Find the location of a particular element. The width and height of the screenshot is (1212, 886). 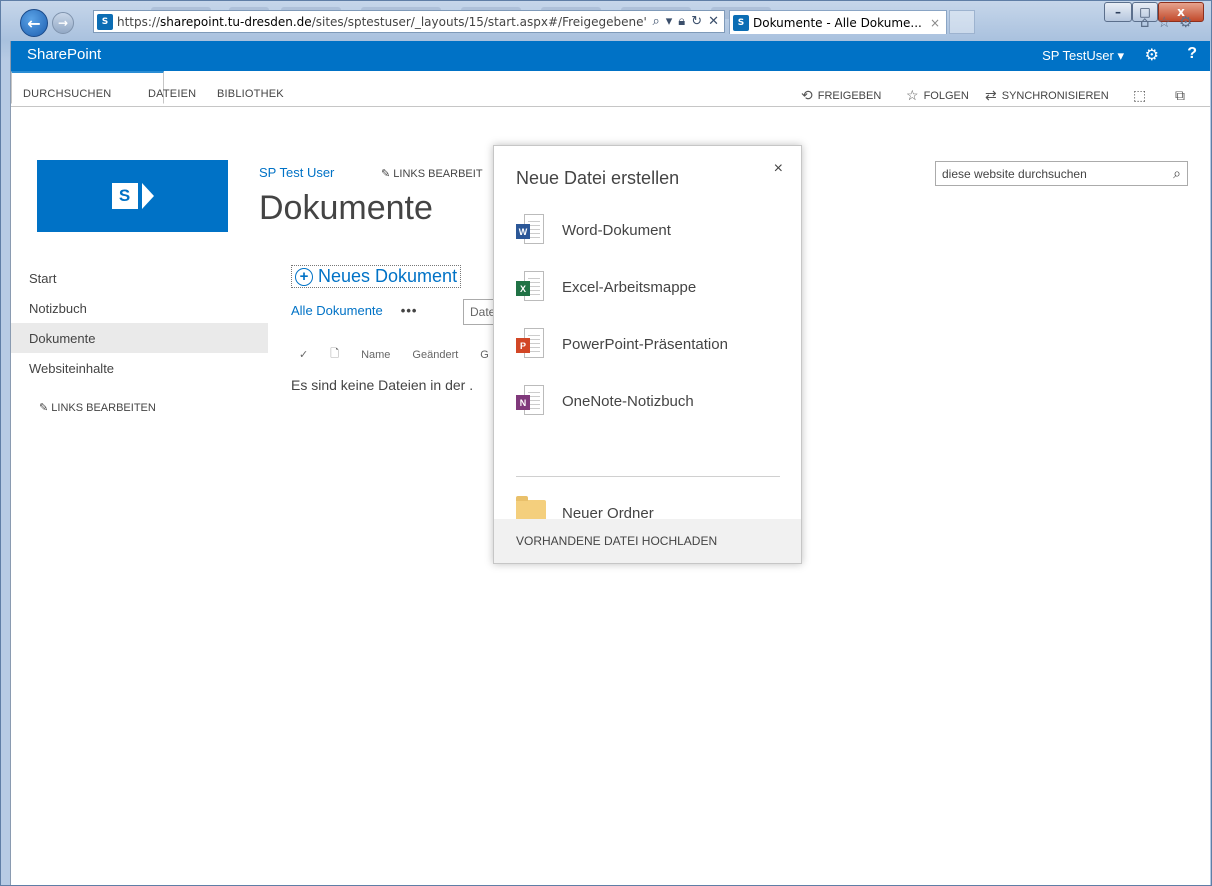

file-type-icon: 🗋︎ is located at coordinates (334, 354).